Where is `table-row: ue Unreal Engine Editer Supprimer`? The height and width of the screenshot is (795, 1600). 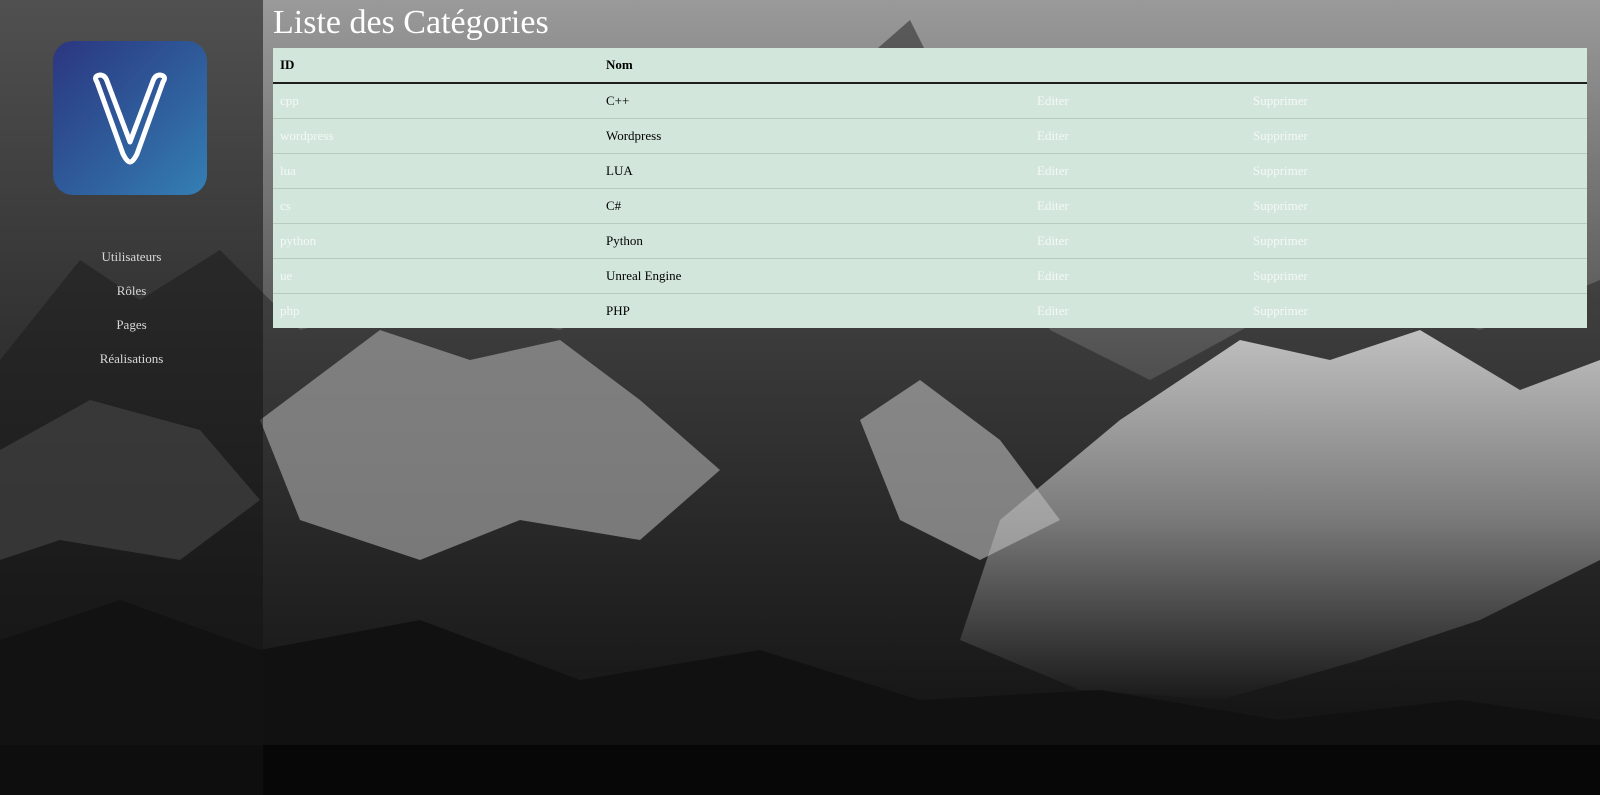
table-row: ue Unreal Engine Editer Supprimer is located at coordinates (930, 276).